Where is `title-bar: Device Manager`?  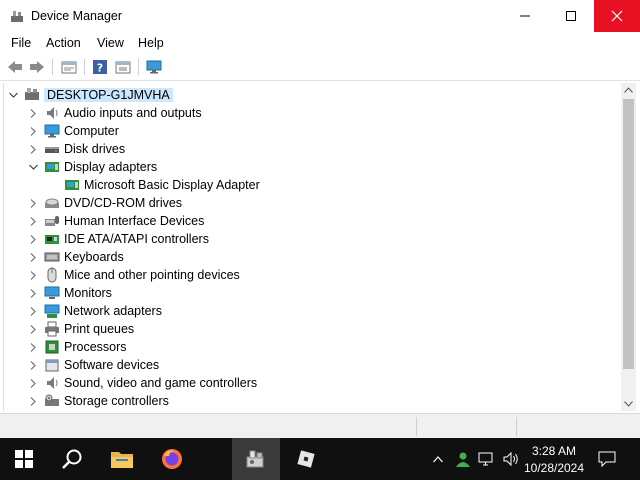
title-bar: Device Manager is located at coordinates (320, 16).